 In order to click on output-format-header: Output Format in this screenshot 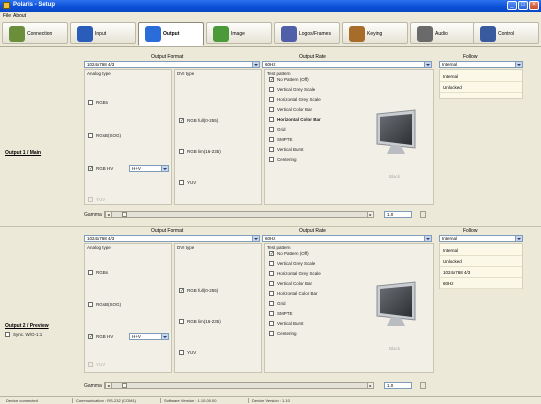, I will do `click(167, 231)`.